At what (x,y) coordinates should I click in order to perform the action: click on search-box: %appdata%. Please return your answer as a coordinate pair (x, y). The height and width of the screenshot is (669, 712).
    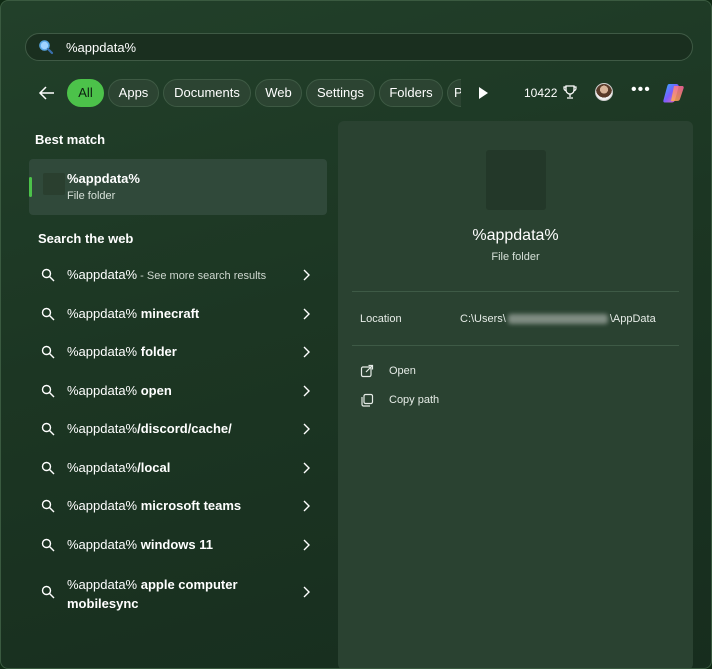
    Looking at the image, I should click on (359, 47).